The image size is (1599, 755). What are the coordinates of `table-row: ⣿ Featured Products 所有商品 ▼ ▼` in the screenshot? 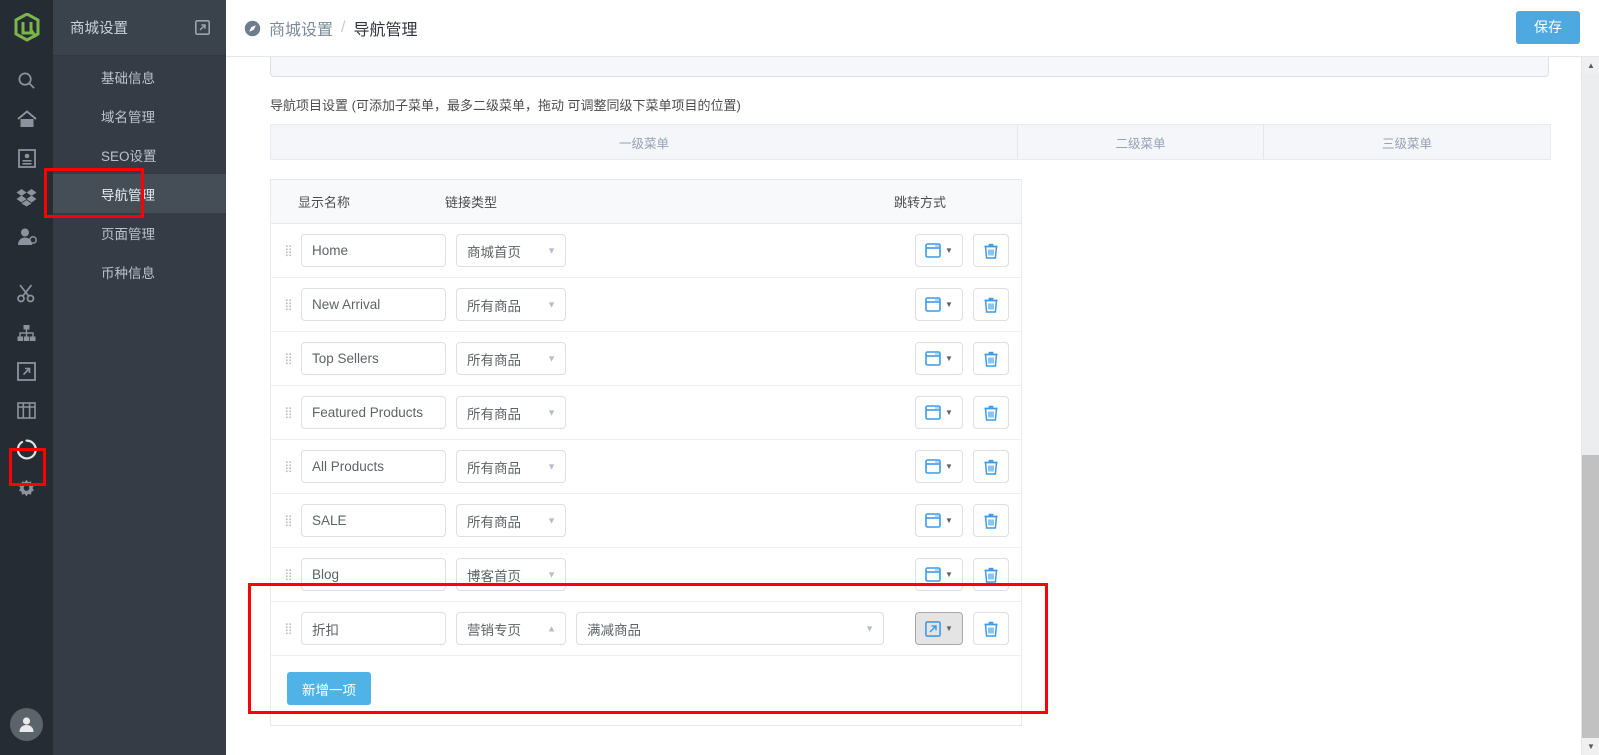 It's located at (646, 413).